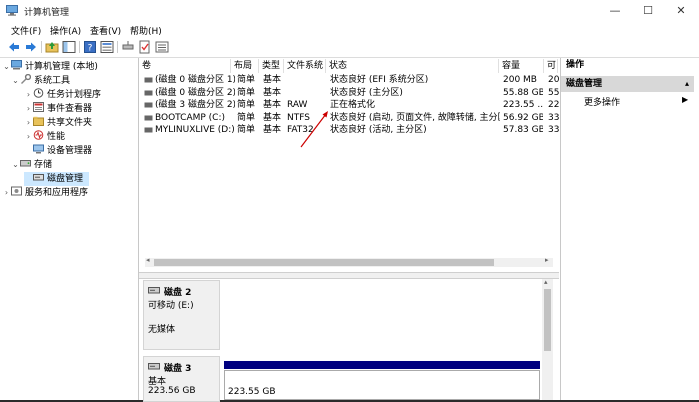  I want to click on disk-3-partition: 223.55 GB, so click(381, 380).